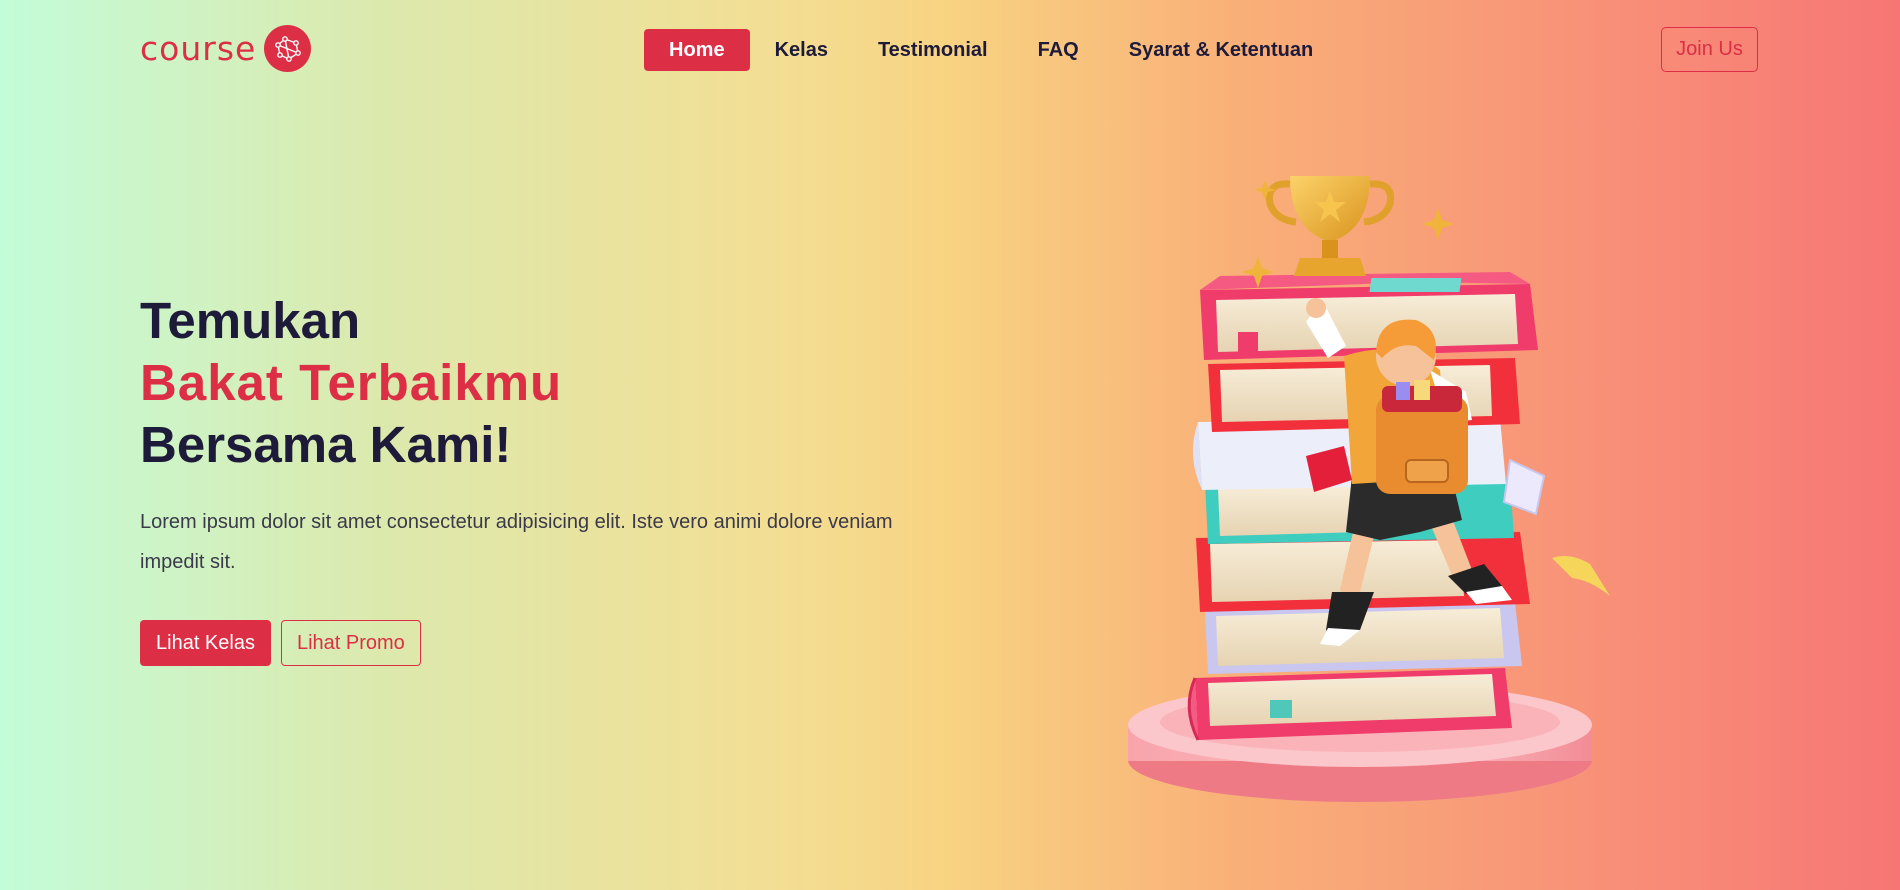 Image resolution: width=1900 pixels, height=890 pixels. I want to click on hero-title-line1: Temukan, so click(250, 320).